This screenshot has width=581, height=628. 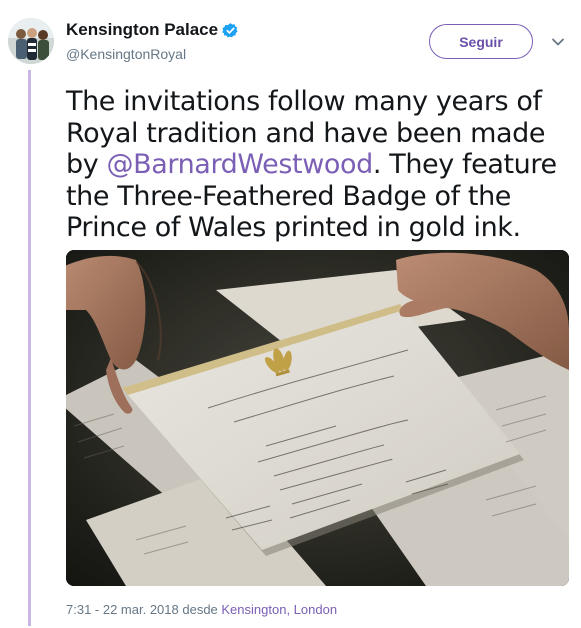 What do you see at coordinates (279, 609) in the screenshot?
I see `location-link: Kensington, London` at bounding box center [279, 609].